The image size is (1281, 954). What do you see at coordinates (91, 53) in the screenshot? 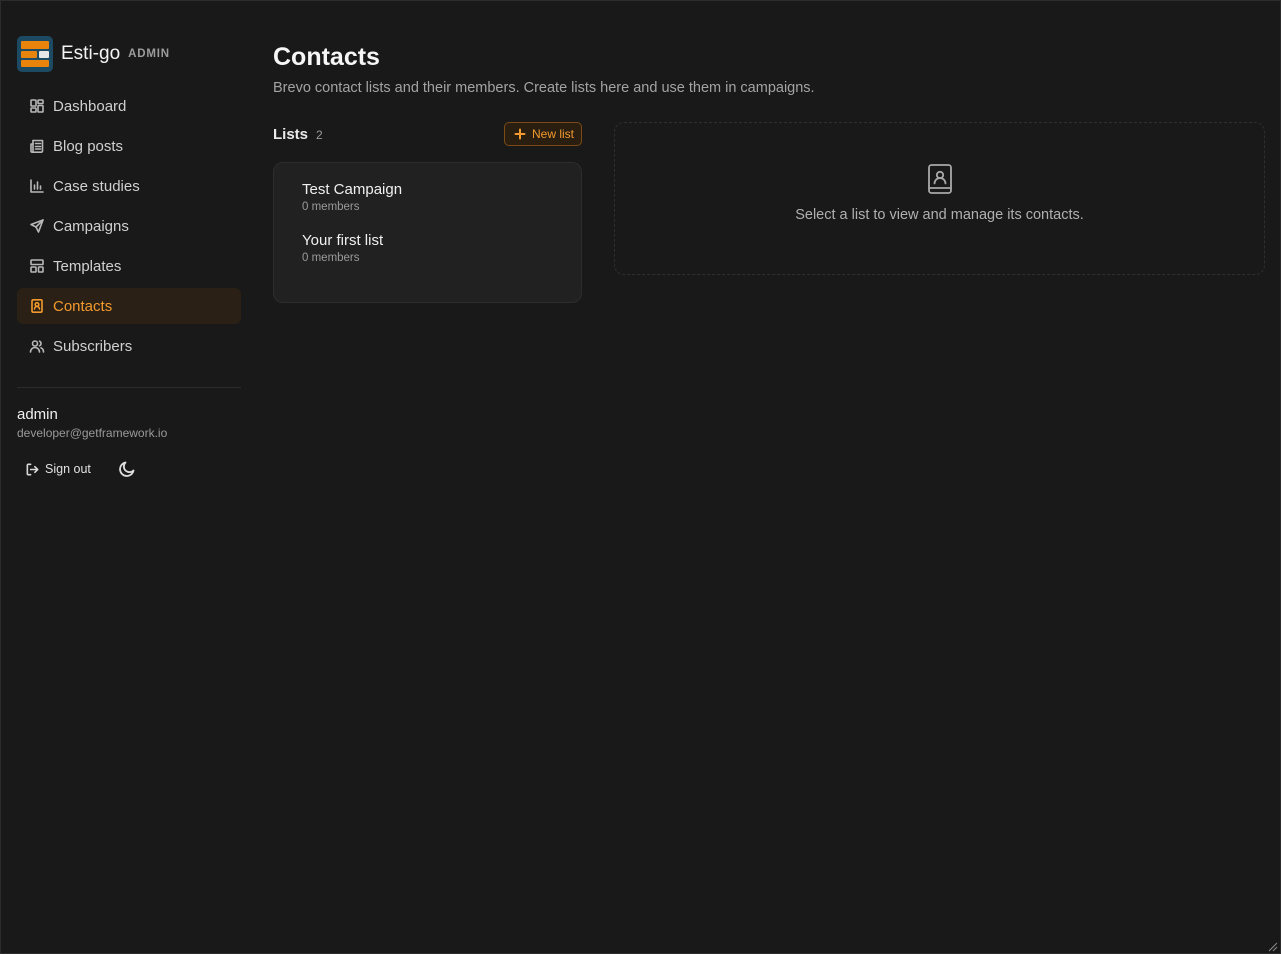
I see `brand-name: Esti-go` at bounding box center [91, 53].